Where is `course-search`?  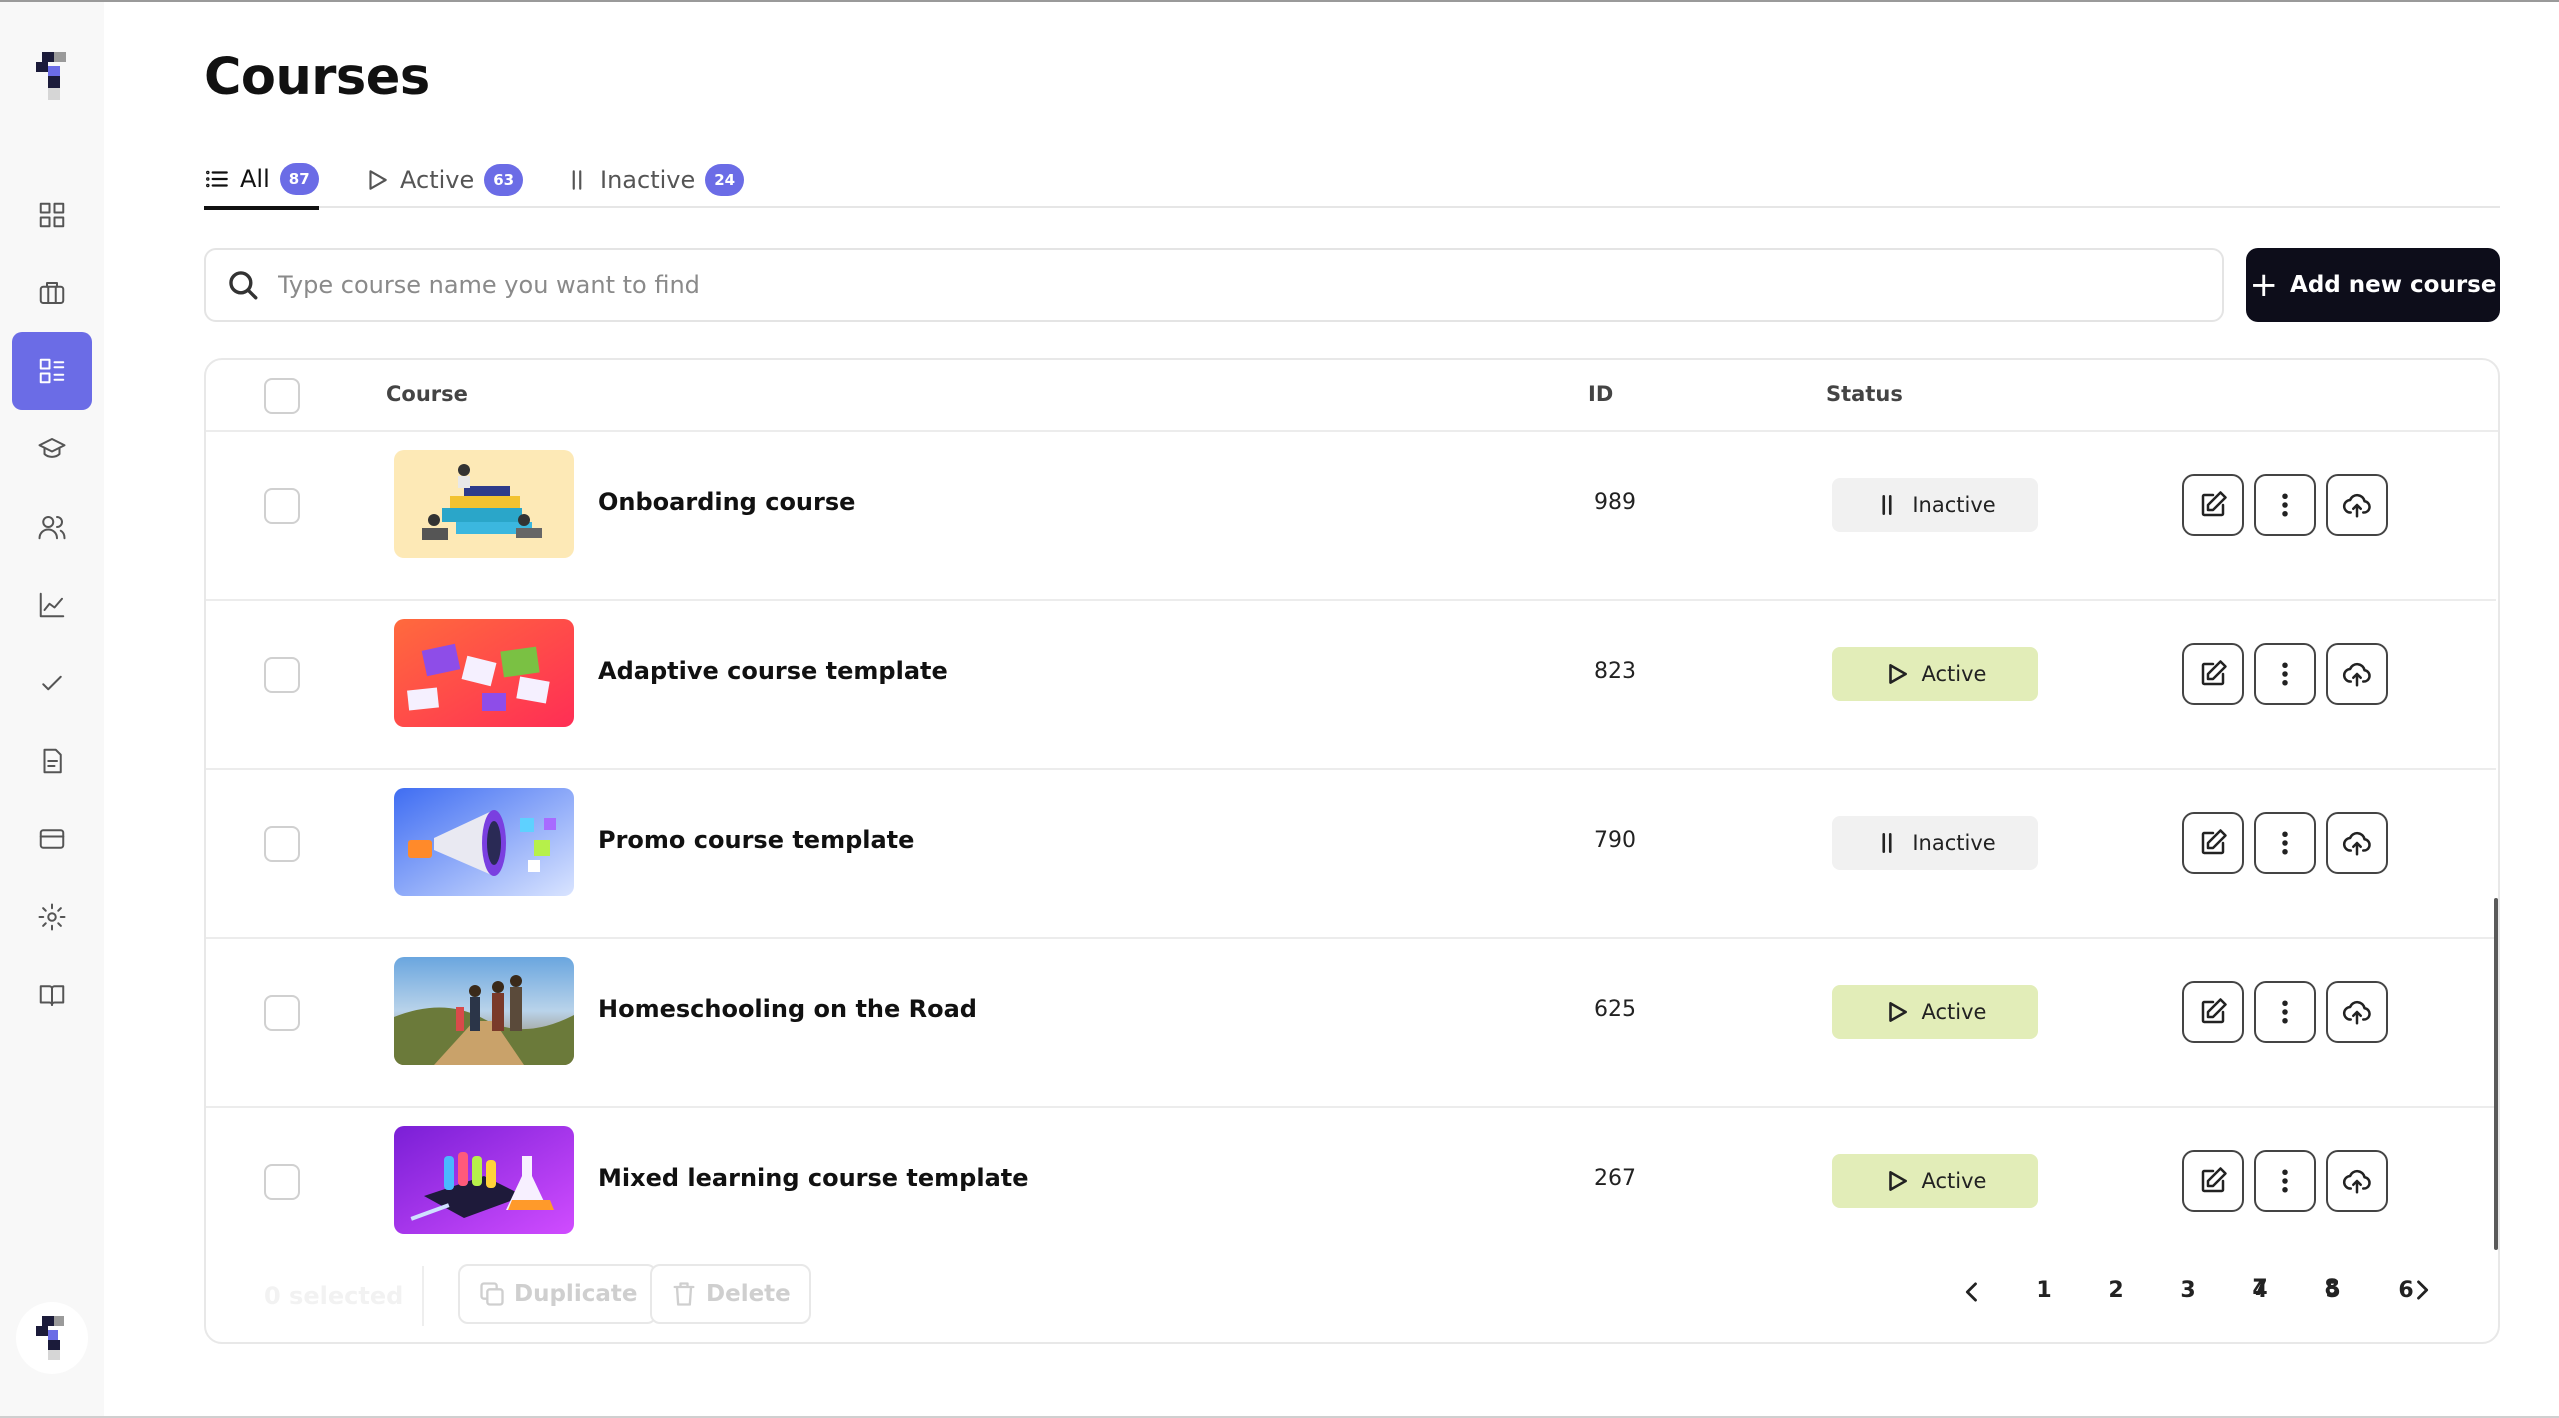 course-search is located at coordinates (1214, 285).